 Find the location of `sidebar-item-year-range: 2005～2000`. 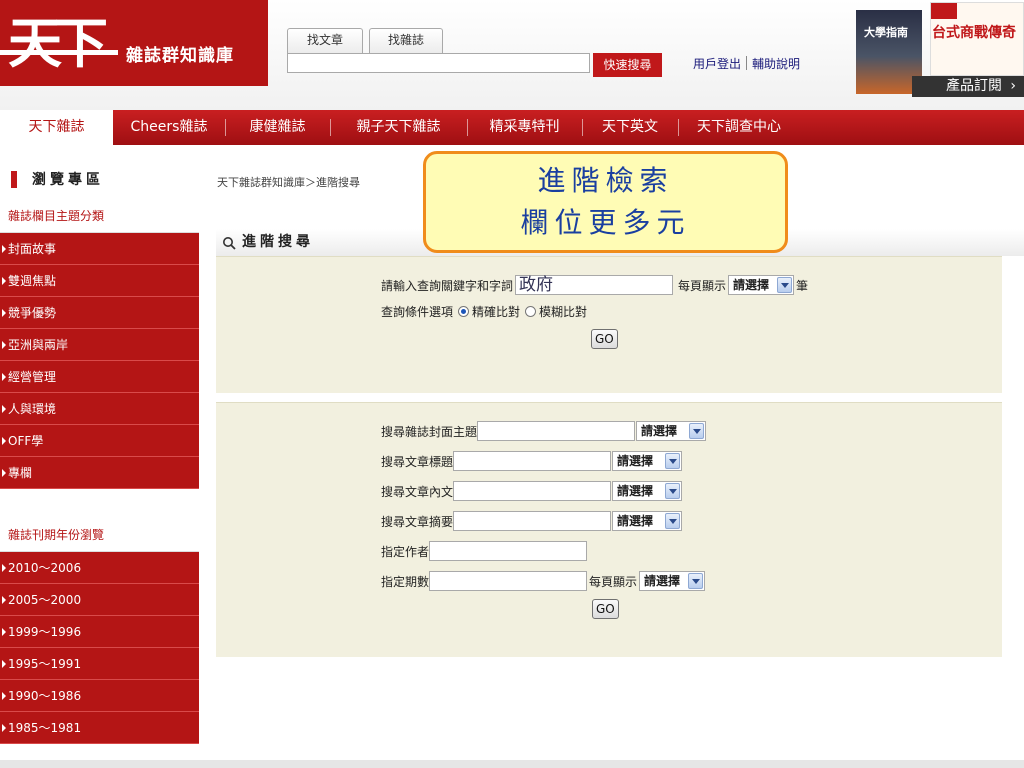

sidebar-item-year-range: 2005～2000 is located at coordinates (99, 600).